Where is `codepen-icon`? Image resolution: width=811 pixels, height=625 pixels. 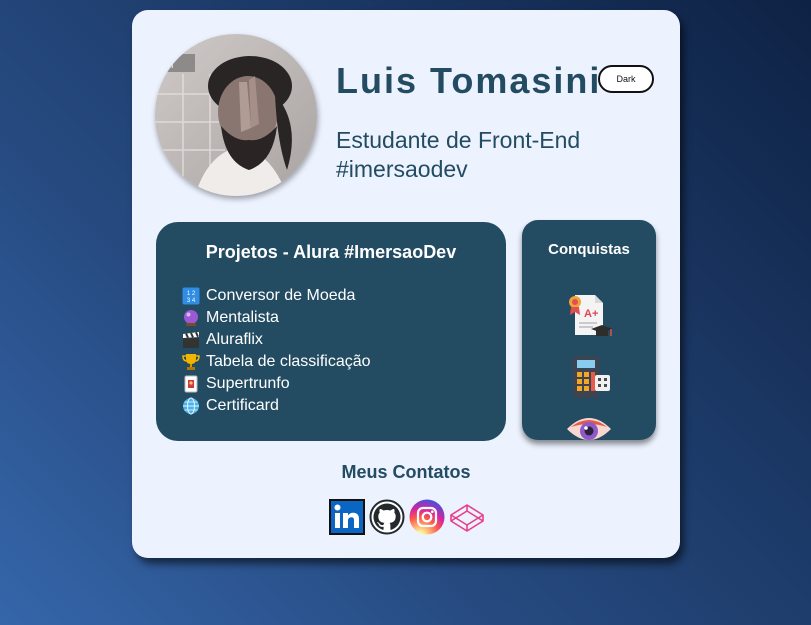 codepen-icon is located at coordinates (467, 519).